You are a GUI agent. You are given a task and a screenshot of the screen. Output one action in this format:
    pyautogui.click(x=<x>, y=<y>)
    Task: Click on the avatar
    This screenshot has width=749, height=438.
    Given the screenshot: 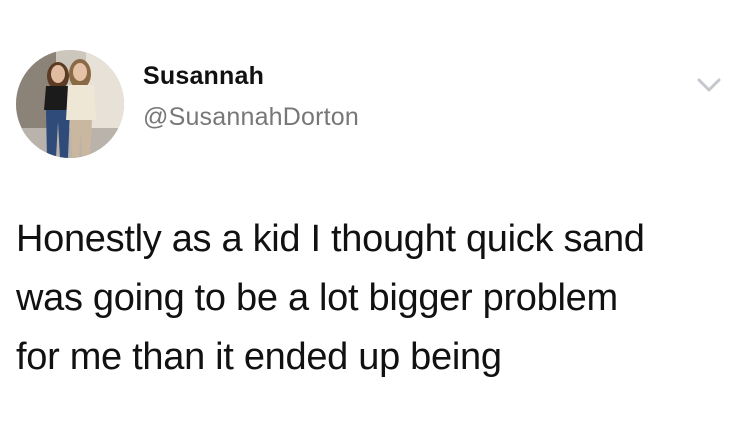 What is the action you would take?
    pyautogui.click(x=70, y=104)
    